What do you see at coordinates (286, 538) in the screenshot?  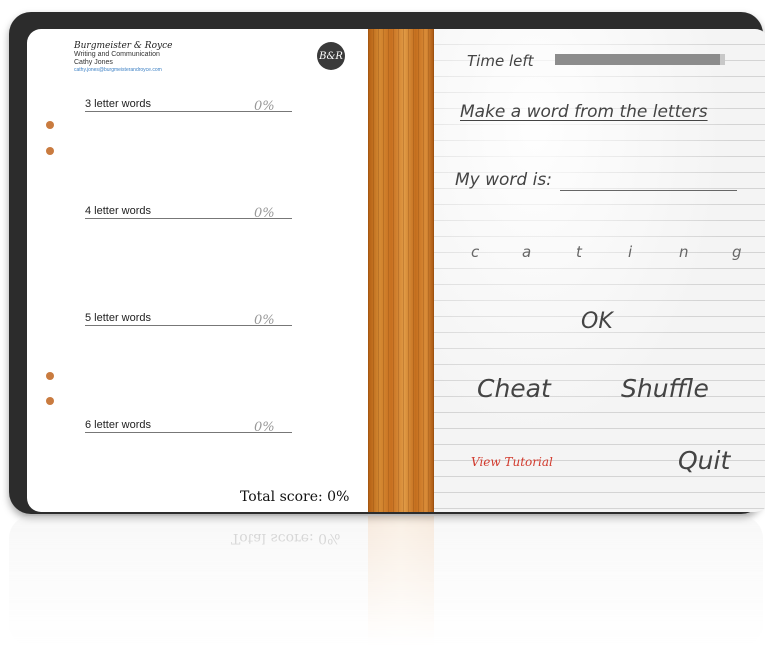 I see `reflection-total-score: Total score: 0%` at bounding box center [286, 538].